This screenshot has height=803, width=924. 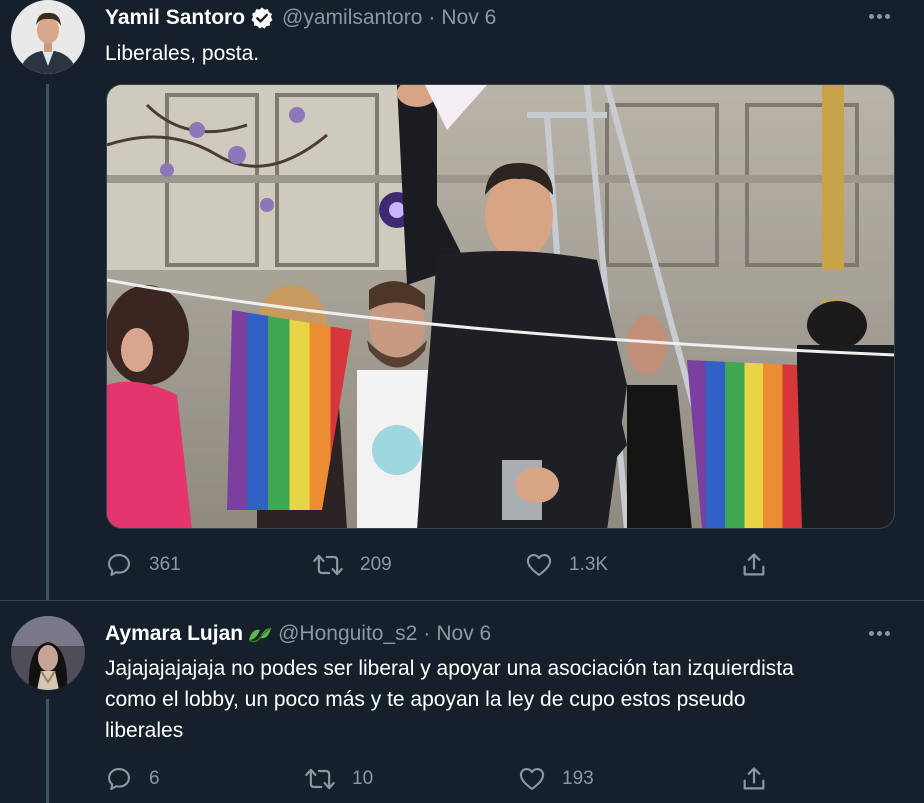 What do you see at coordinates (144, 730) in the screenshot?
I see `tweet-text-line: liberales` at bounding box center [144, 730].